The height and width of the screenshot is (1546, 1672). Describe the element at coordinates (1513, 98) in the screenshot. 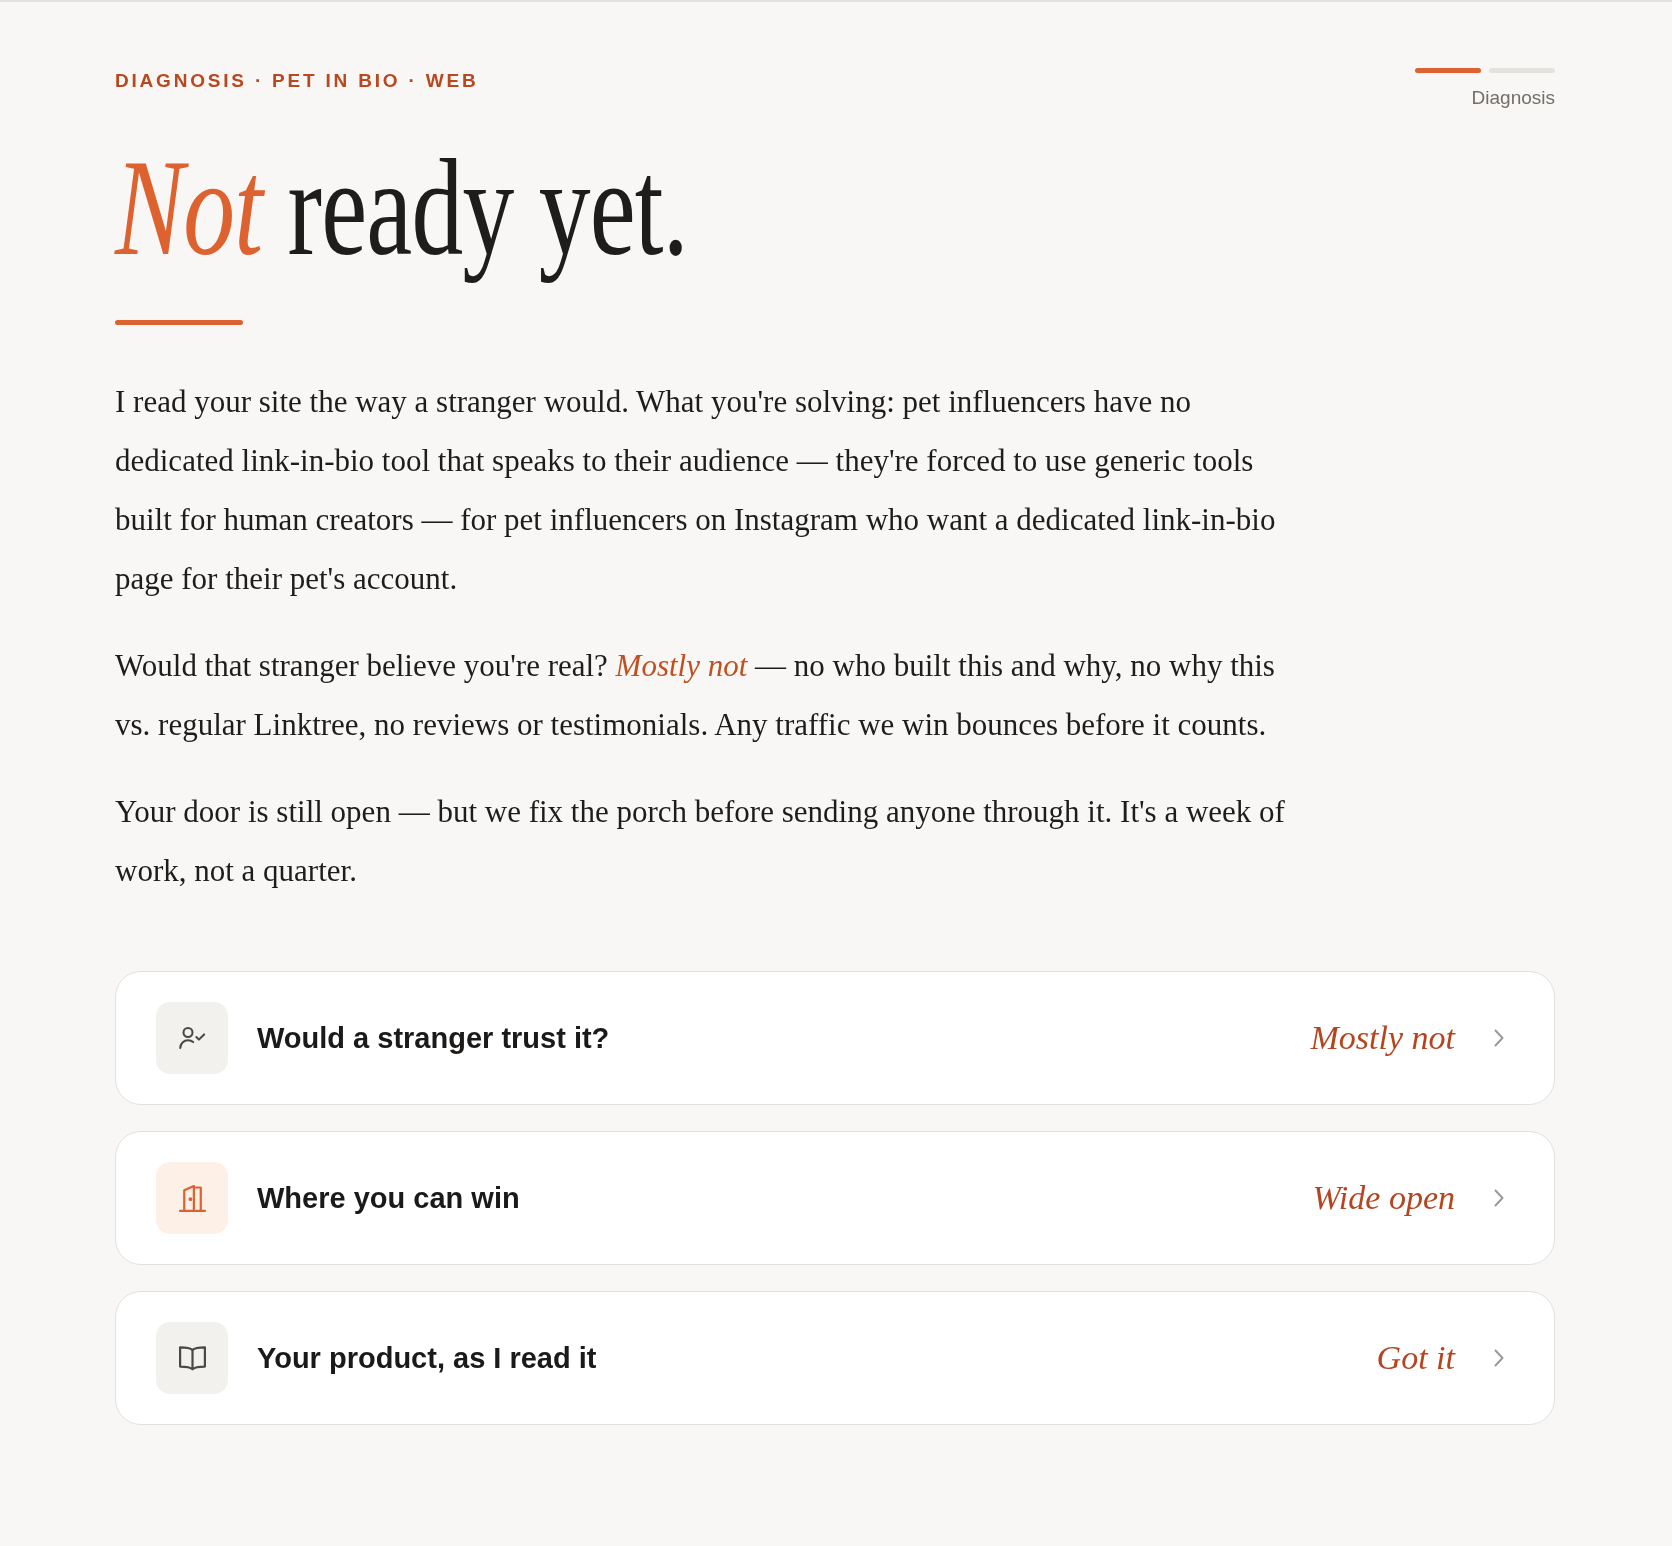

I see `step-label: Diagnosis` at that location.